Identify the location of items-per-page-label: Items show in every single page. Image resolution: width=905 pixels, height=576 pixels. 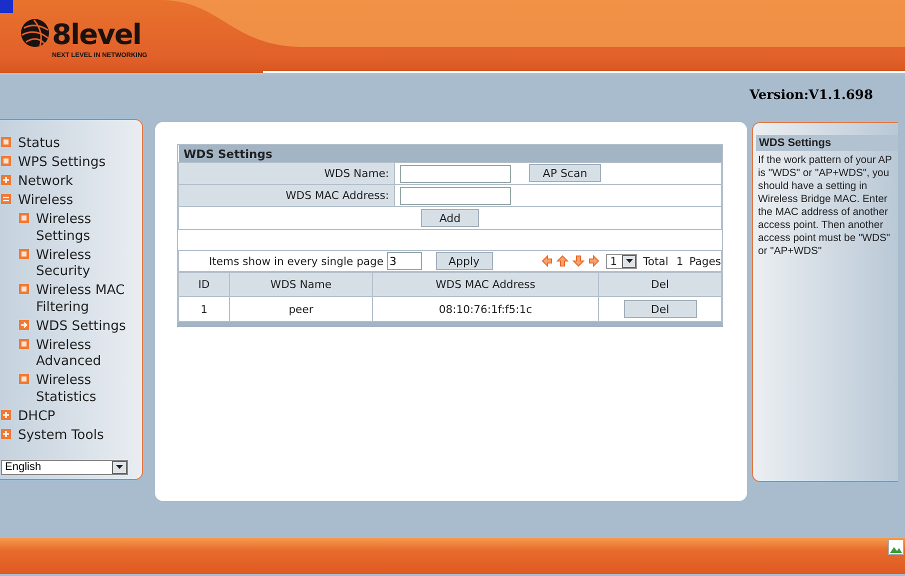
(296, 261).